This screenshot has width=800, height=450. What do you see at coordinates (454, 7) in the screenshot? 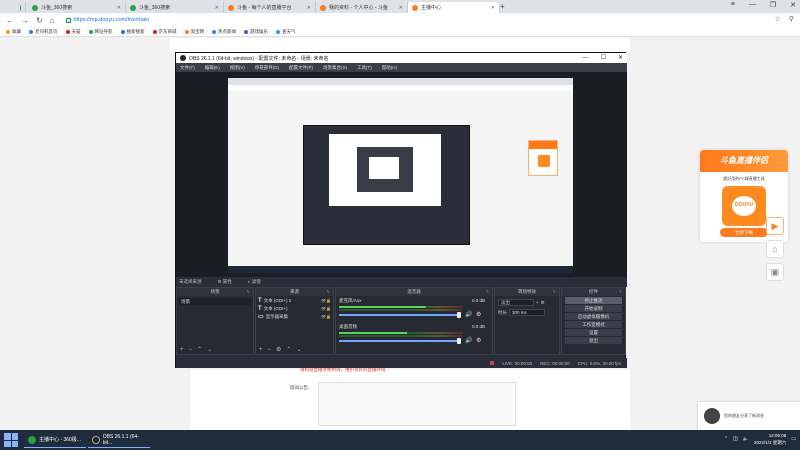
I see `browser-tab-active: 主播中心 ✕` at bounding box center [454, 7].